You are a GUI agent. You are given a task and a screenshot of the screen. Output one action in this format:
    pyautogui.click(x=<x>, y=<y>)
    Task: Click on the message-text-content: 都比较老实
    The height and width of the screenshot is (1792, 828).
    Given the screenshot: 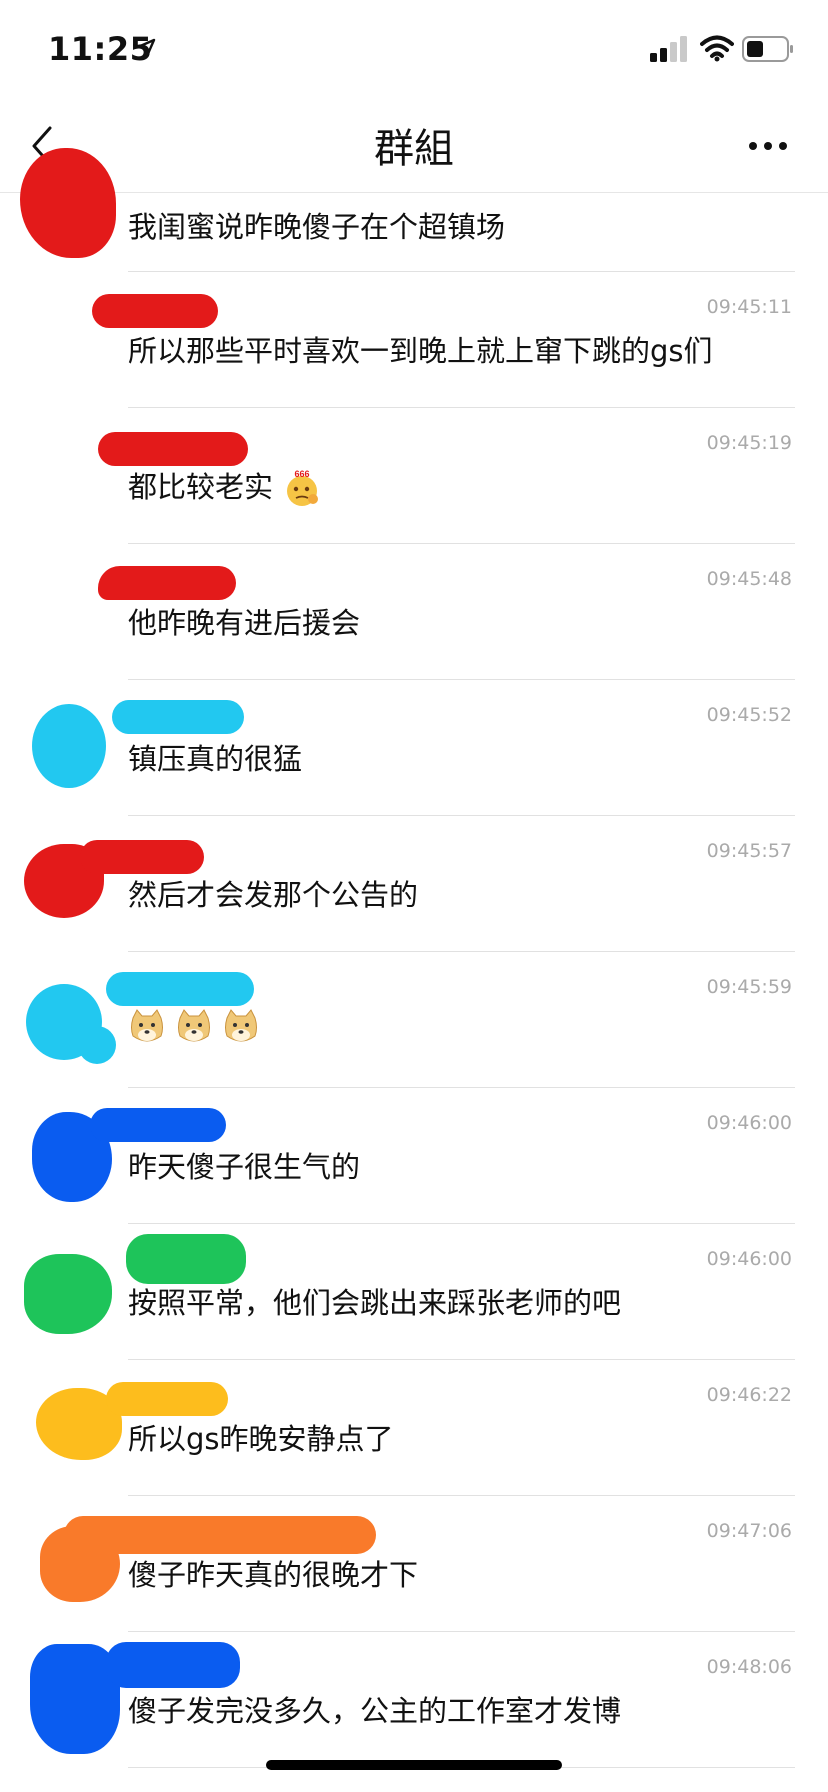 What is the action you would take?
    pyautogui.click(x=201, y=487)
    